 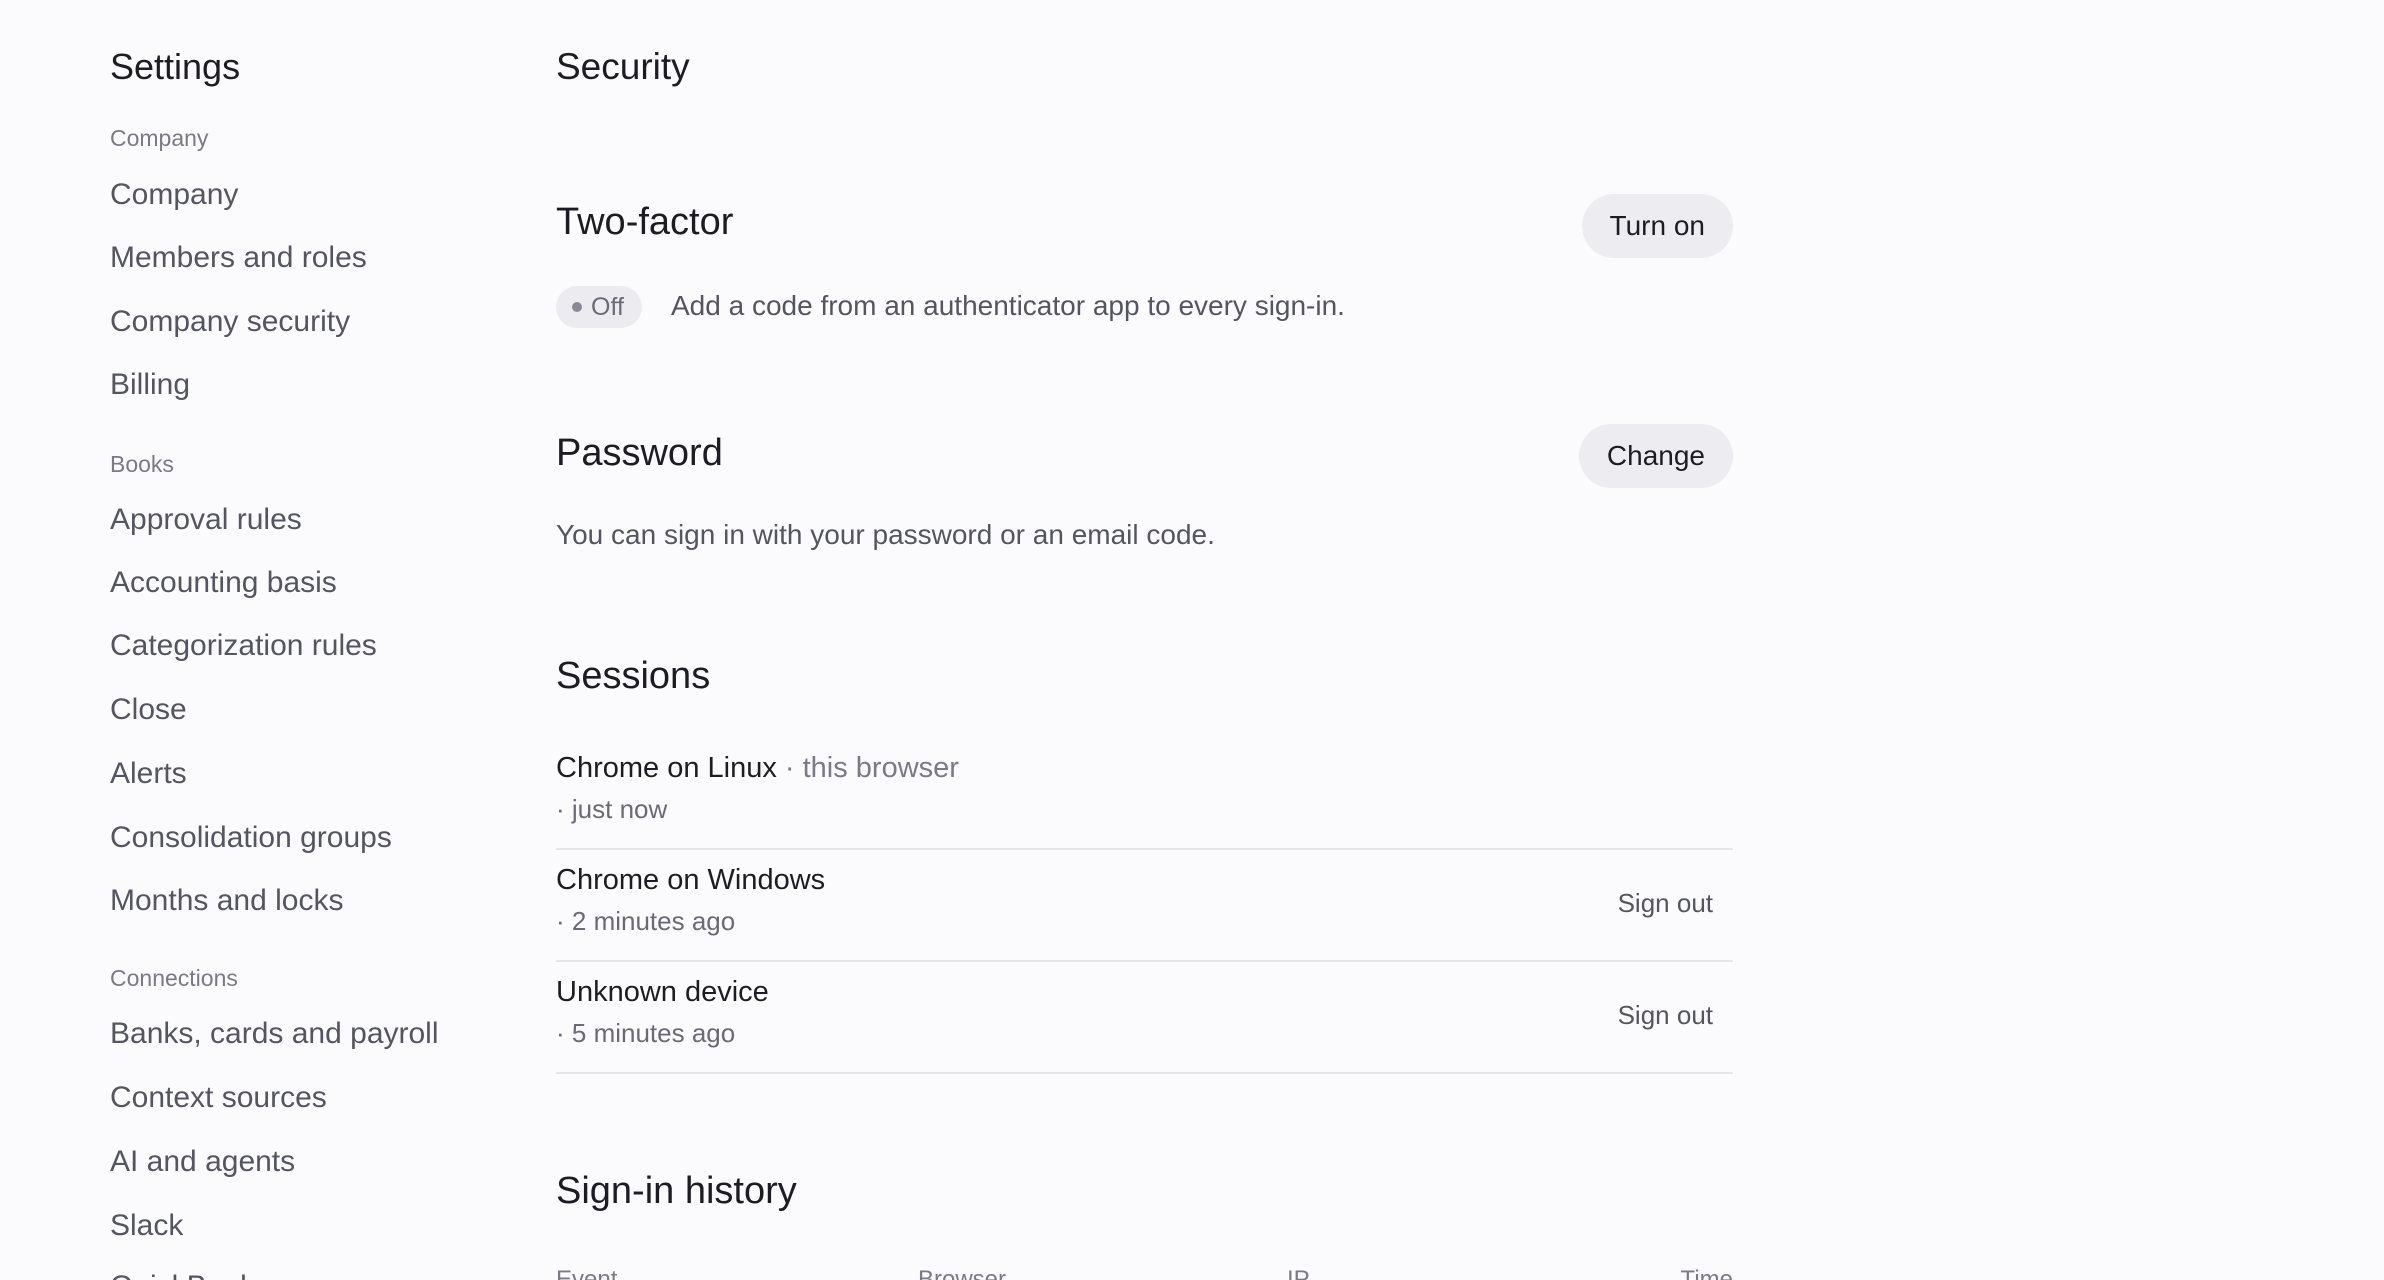 What do you see at coordinates (243, 646) in the screenshot?
I see `sidebar-item-categorization-rules: Categorization rules` at bounding box center [243, 646].